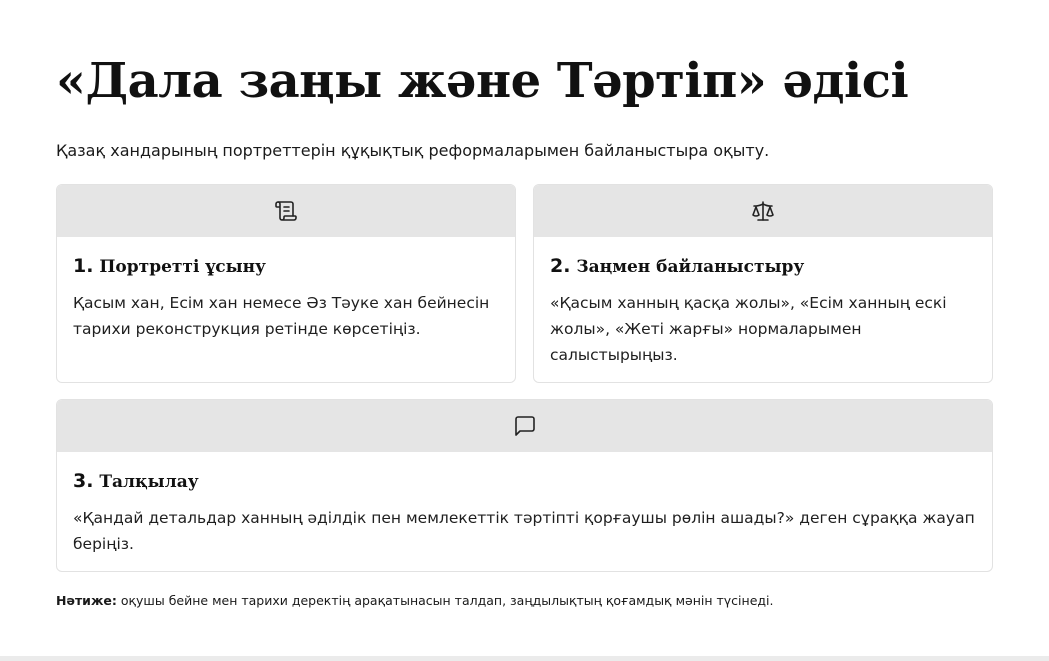 This screenshot has height=661, width=1049. What do you see at coordinates (524, 481) in the screenshot?
I see `step-title: 3. Талқылау` at bounding box center [524, 481].